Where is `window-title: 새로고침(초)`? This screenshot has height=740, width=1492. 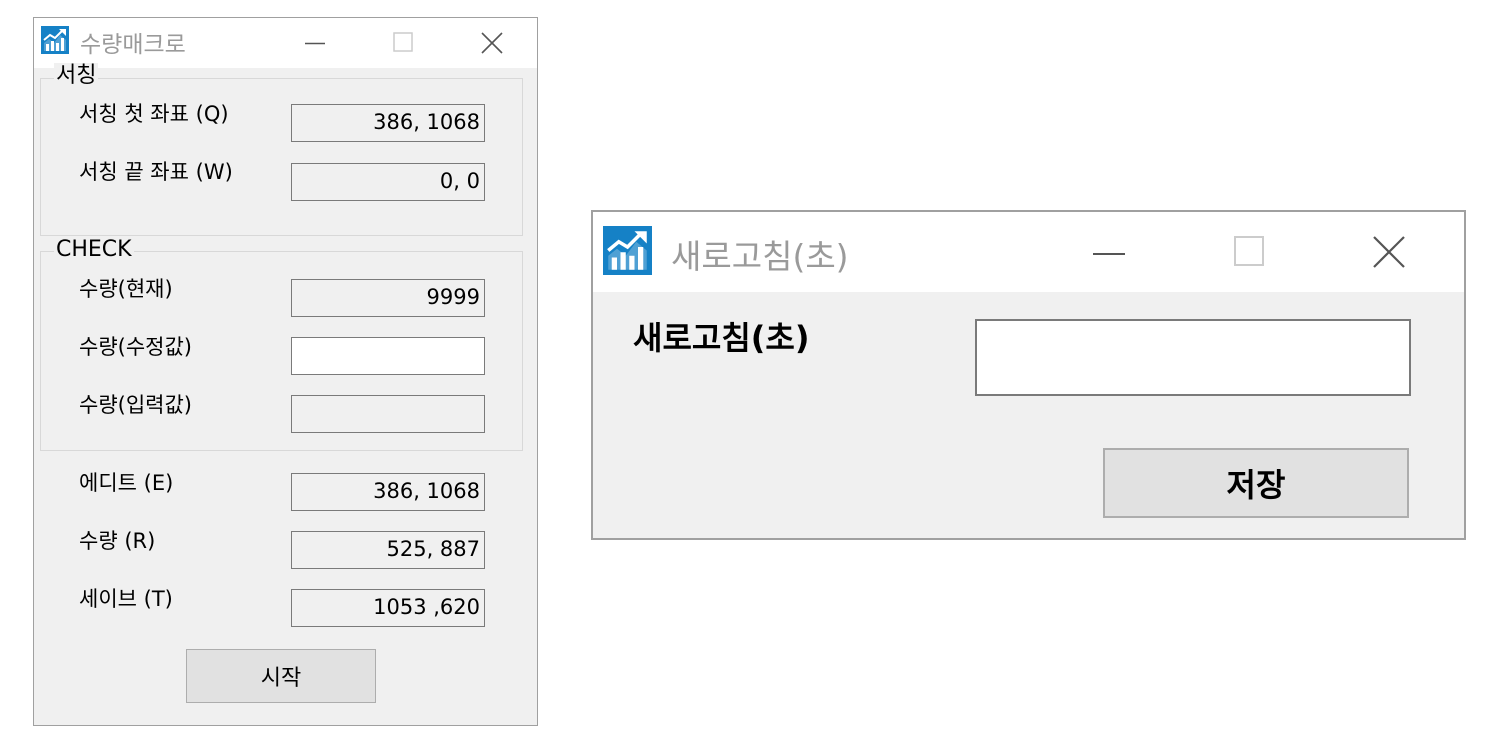
window-title: 새로고침(초) is located at coordinates (760, 256).